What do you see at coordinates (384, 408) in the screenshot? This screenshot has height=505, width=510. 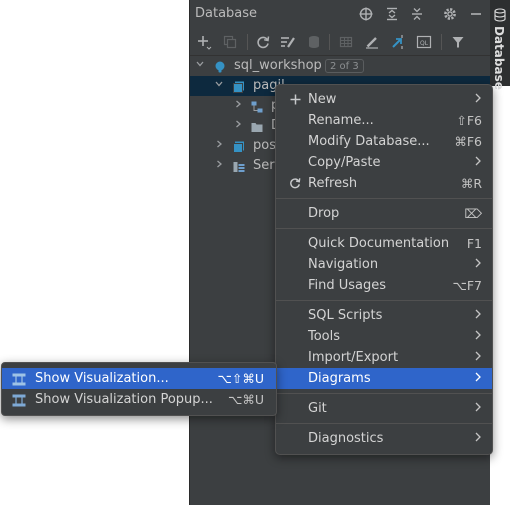 I see `menu-item-git: Git` at bounding box center [384, 408].